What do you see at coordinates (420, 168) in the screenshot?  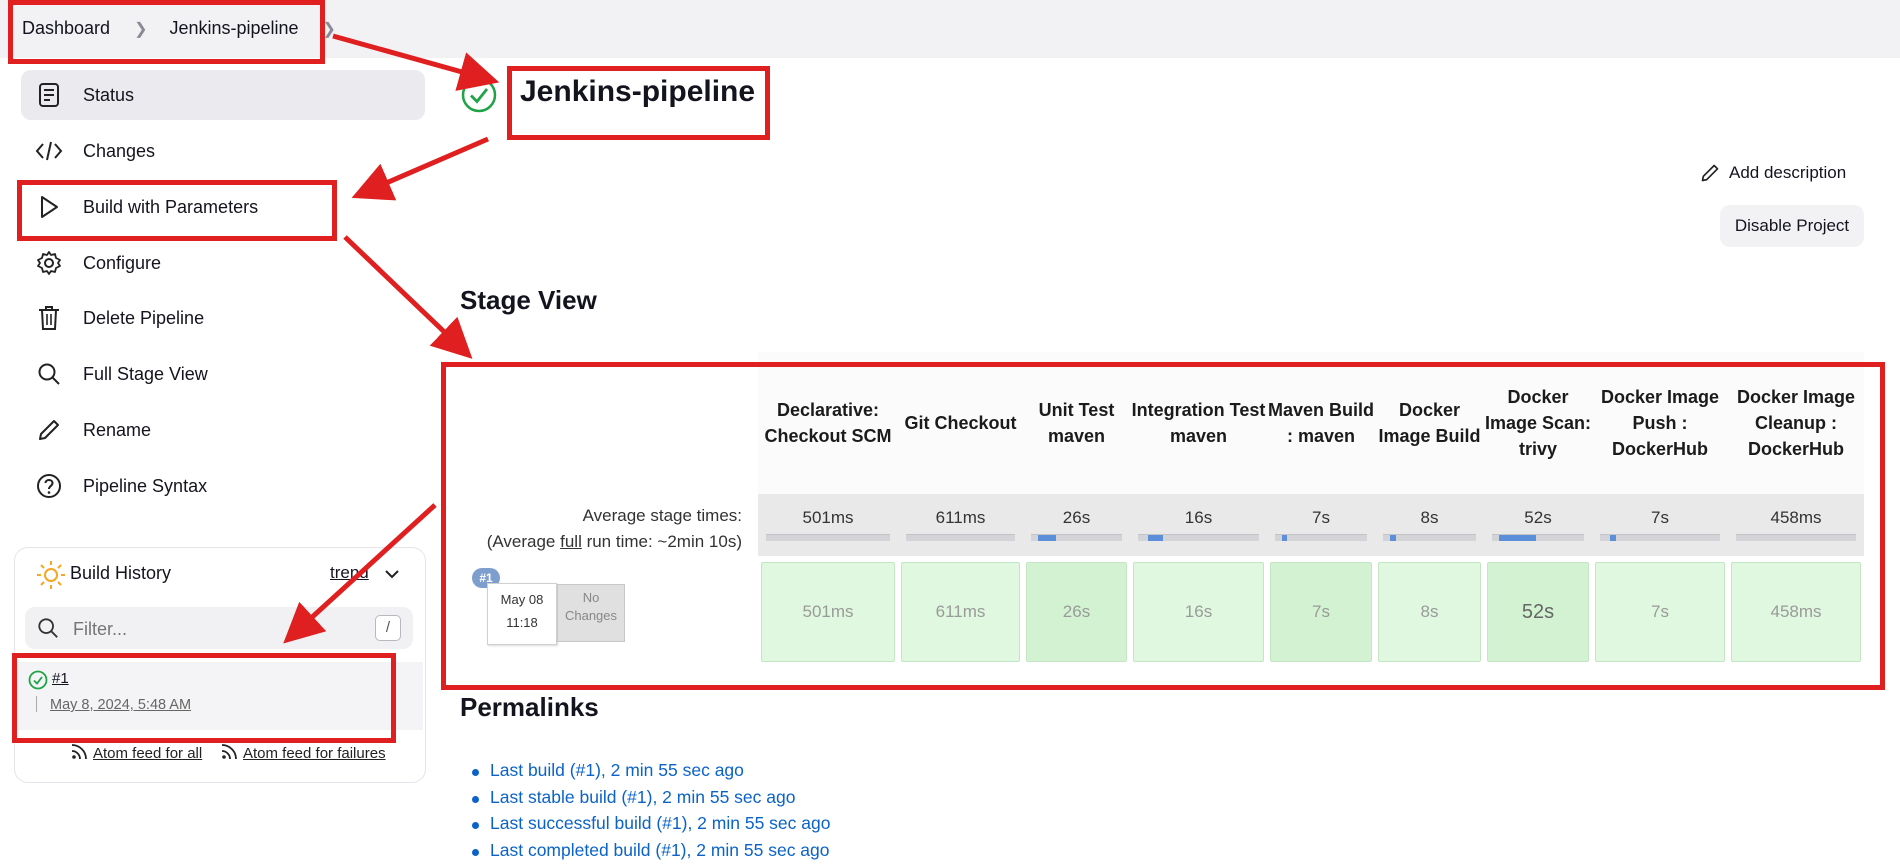 I see `arrow-title-to-build` at bounding box center [420, 168].